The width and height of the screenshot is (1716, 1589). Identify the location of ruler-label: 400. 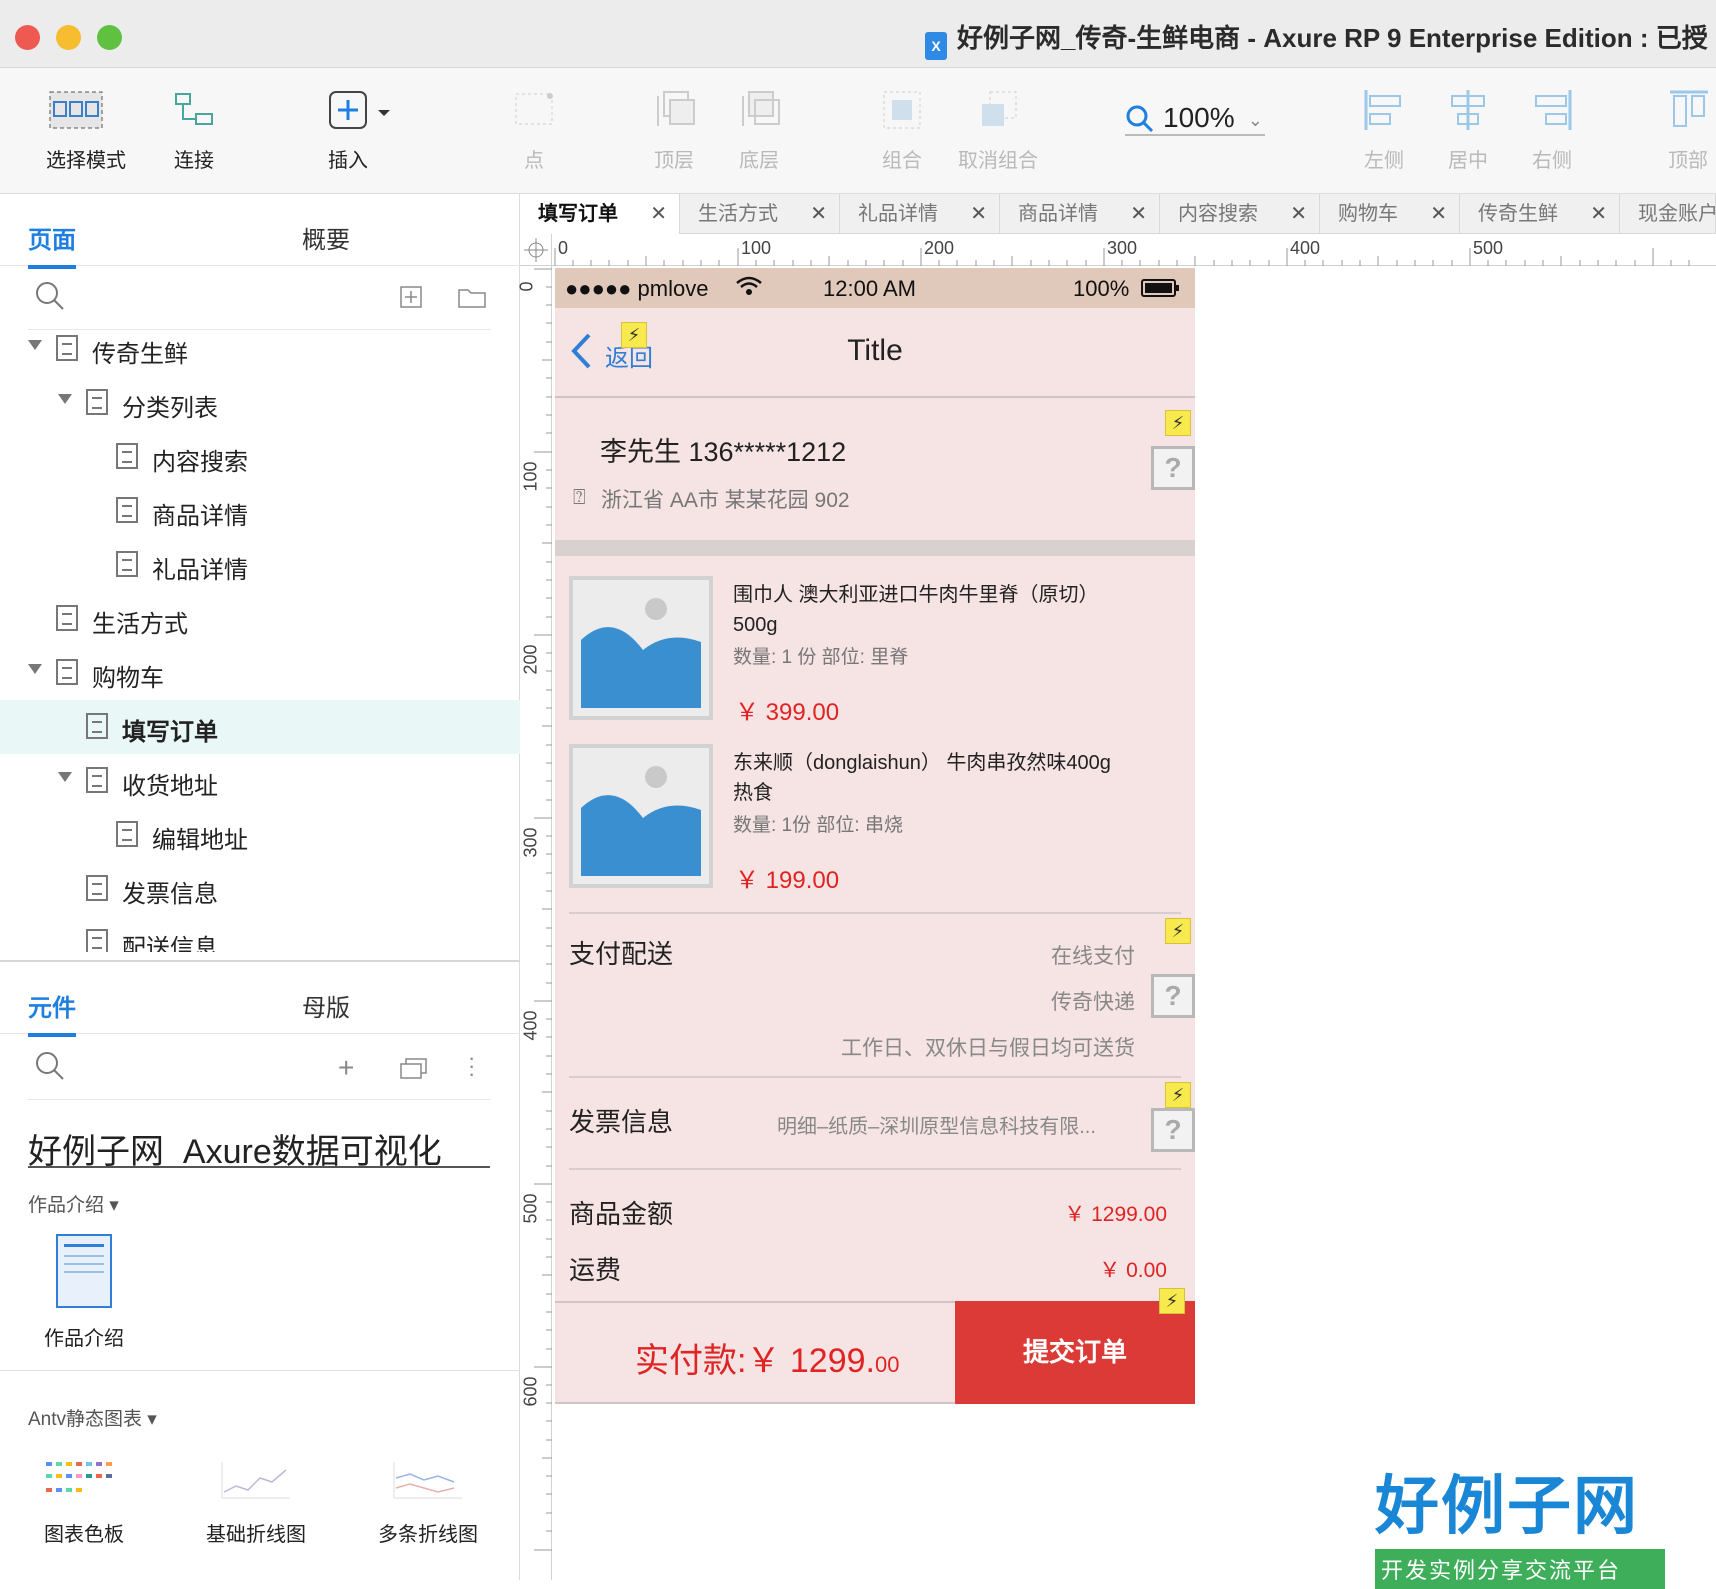
(1305, 248).